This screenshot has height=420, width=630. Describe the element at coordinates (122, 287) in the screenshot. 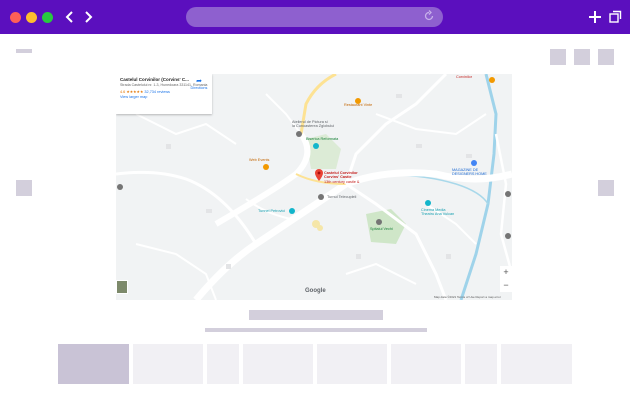

I see `street-view-icon` at that location.